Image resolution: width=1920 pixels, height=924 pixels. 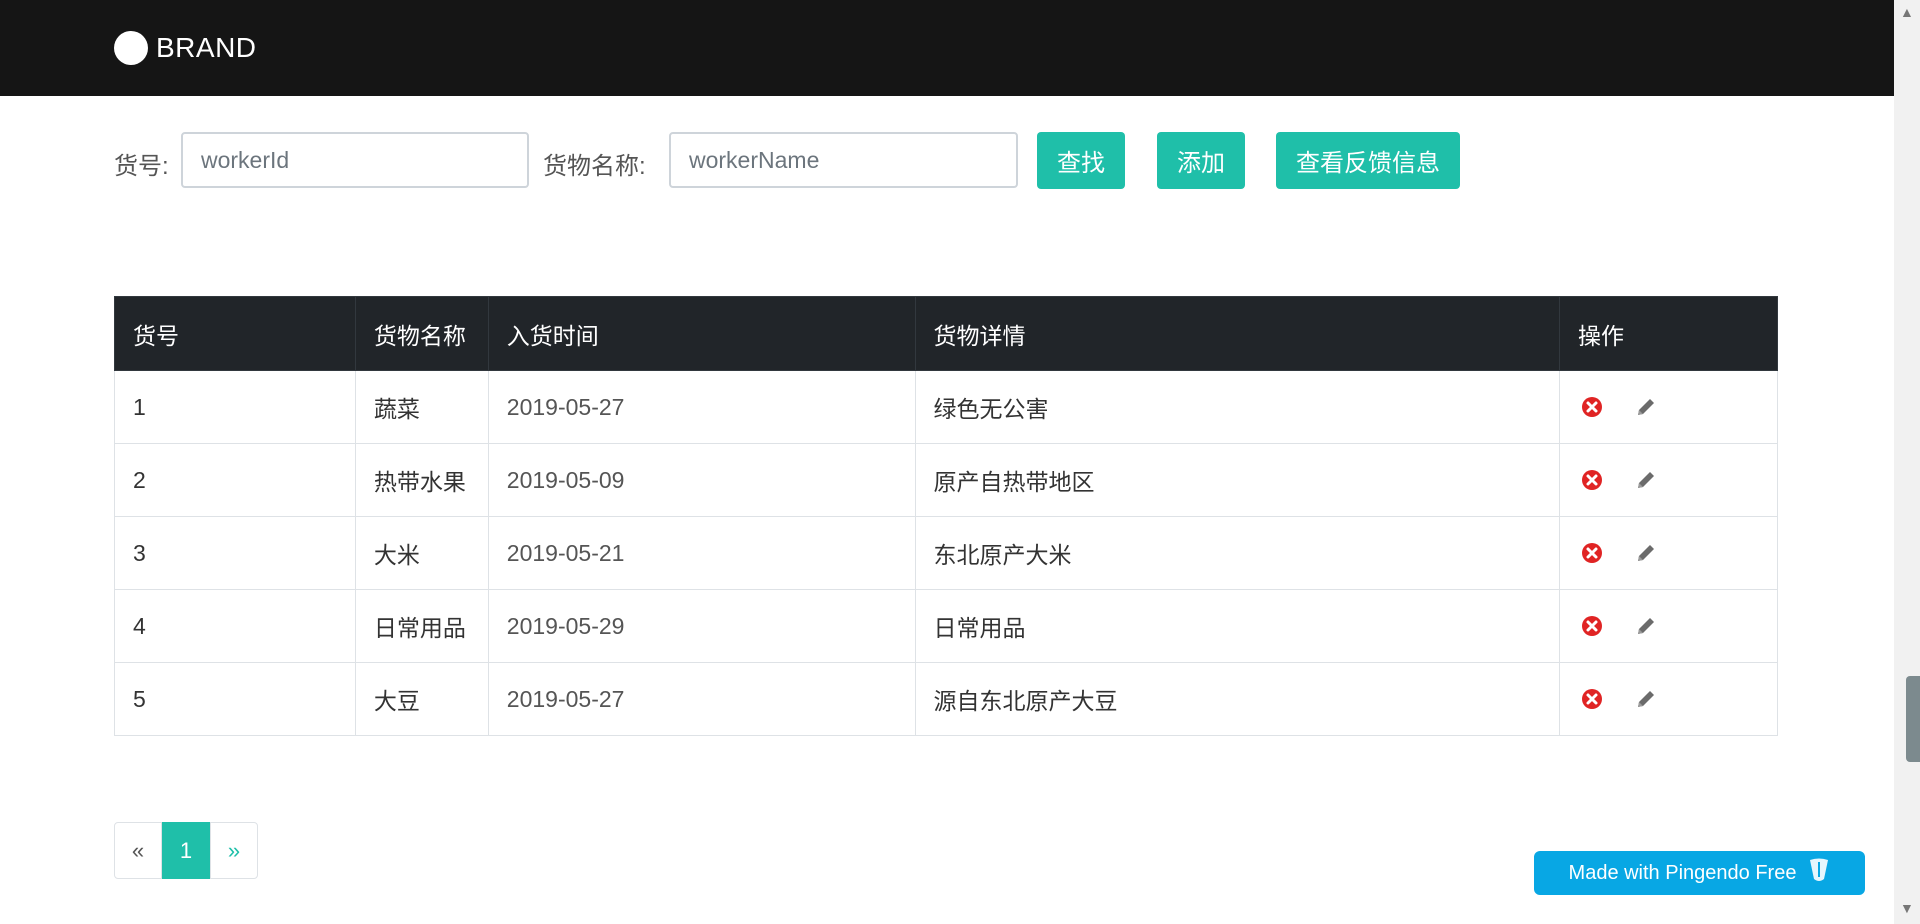 What do you see at coordinates (1081, 160) in the screenshot?
I see `find-button: 查找` at bounding box center [1081, 160].